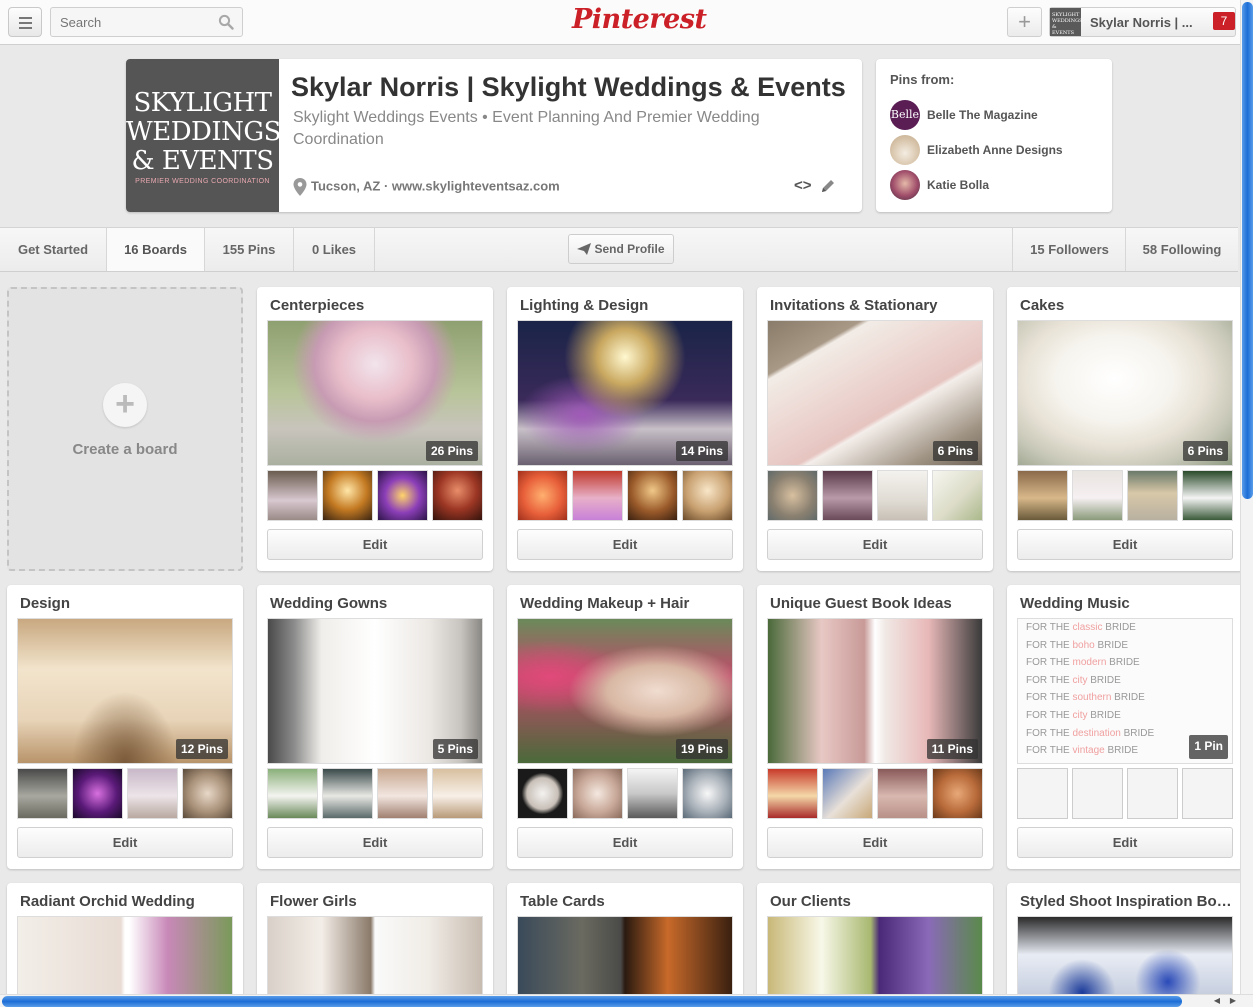 The image size is (1253, 1007). I want to click on board-card: Lighting & Design 14 Pins Edit, so click(625, 429).